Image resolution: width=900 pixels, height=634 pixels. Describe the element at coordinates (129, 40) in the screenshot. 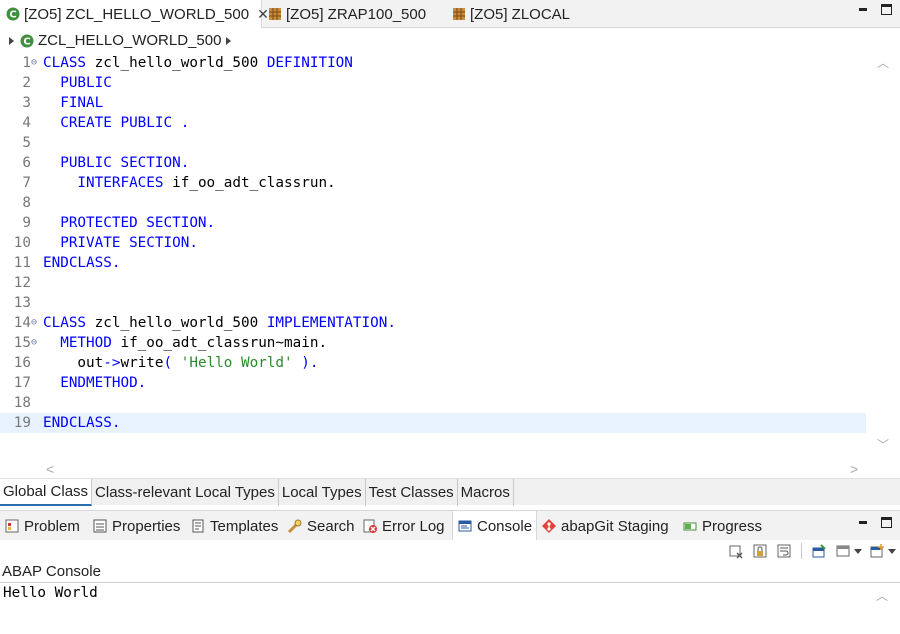

I see `breadcrumb-item: ZCL_HELLO_WORLD_500` at that location.